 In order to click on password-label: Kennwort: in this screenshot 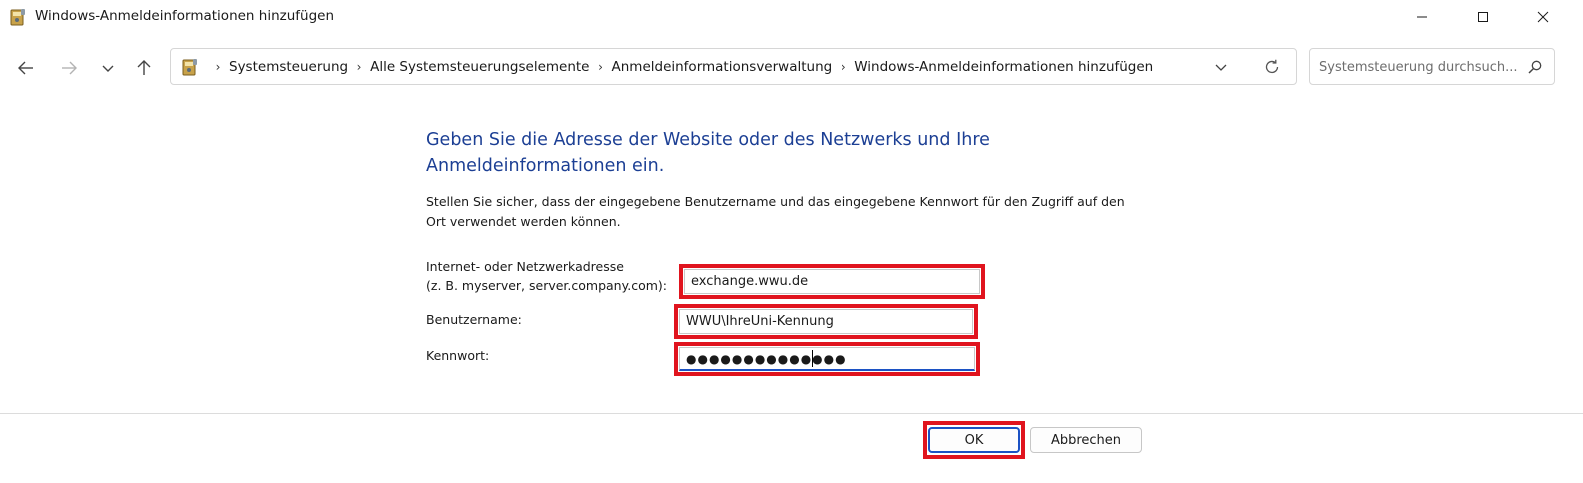, I will do `click(458, 355)`.